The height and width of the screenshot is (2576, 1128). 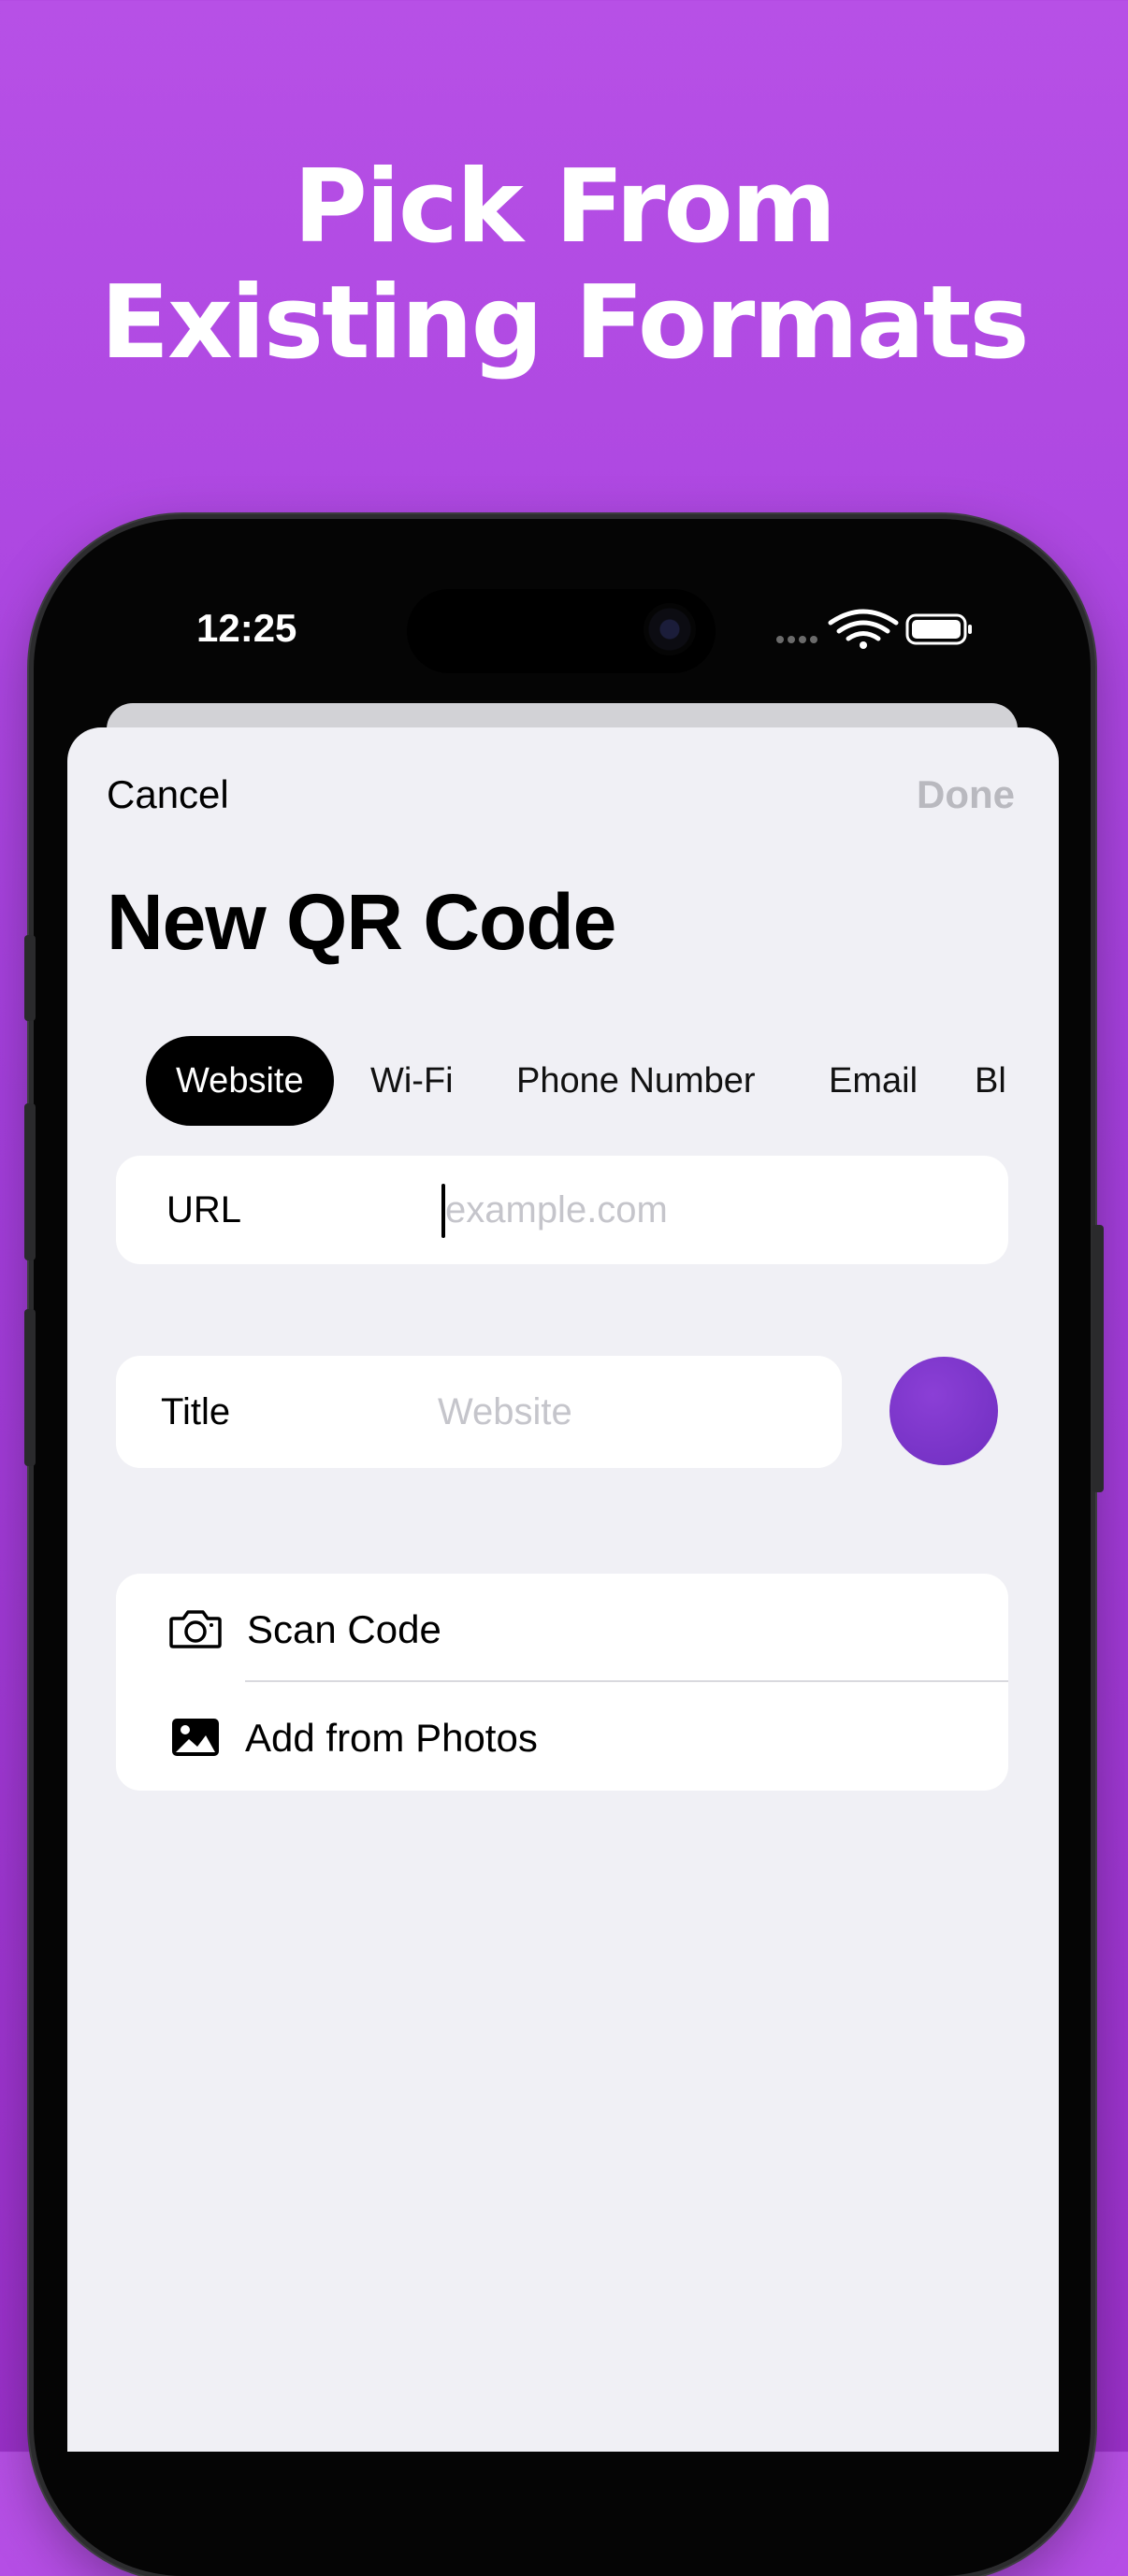 I want to click on signal-dots-icon, so click(x=796, y=639).